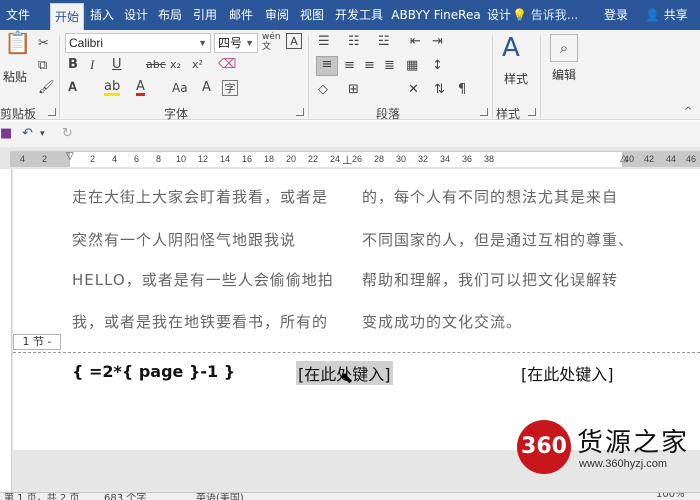 The width and height of the screenshot is (700, 500). What do you see at coordinates (462, 90) in the screenshot?
I see `show-marks-icon: ¶` at bounding box center [462, 90].